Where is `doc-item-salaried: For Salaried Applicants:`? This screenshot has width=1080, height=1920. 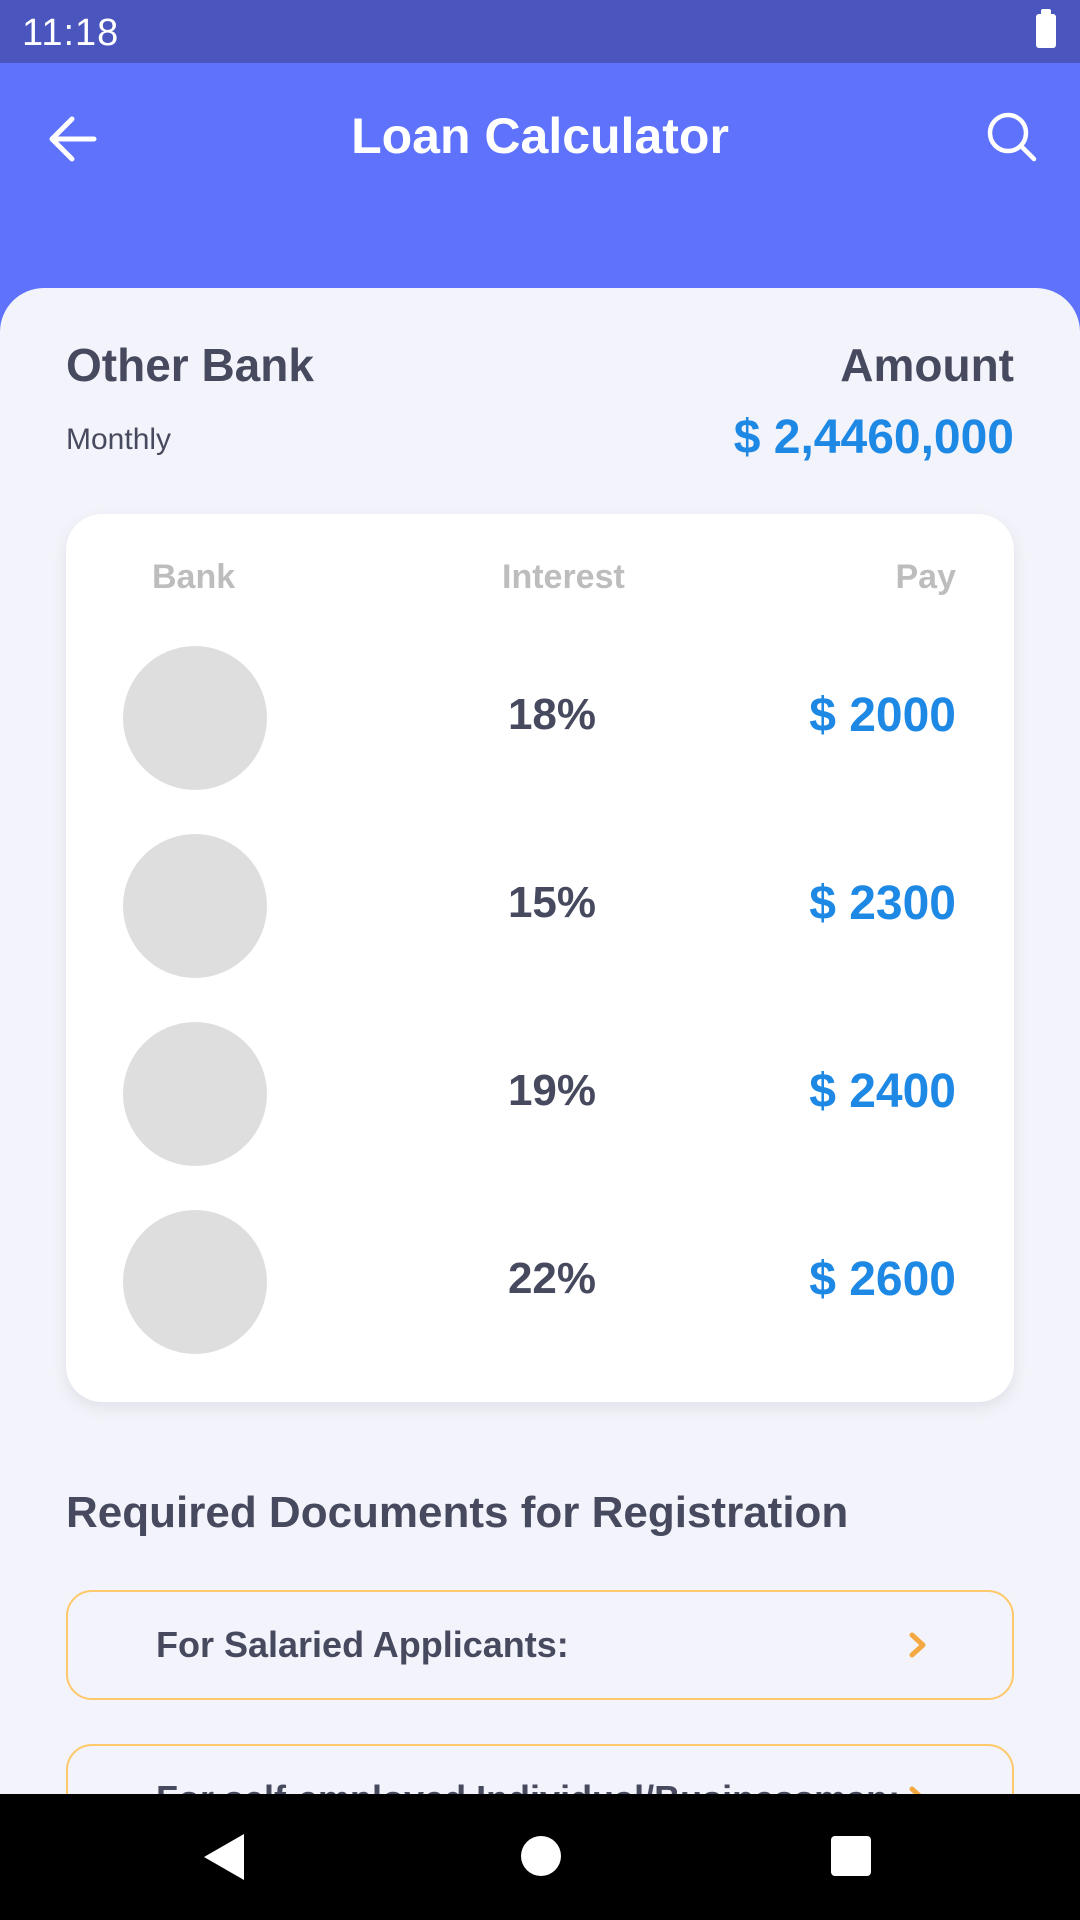
doc-item-salaried: For Salaried Applicants: is located at coordinates (540, 1645).